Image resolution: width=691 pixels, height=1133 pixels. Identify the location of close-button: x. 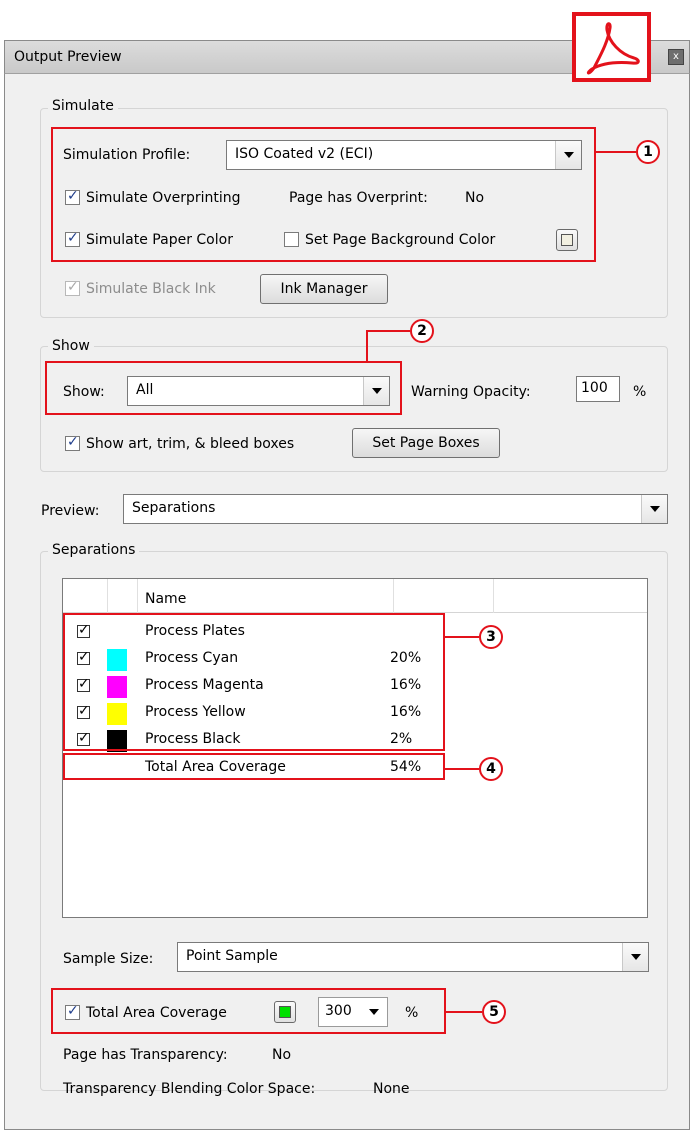
(676, 57).